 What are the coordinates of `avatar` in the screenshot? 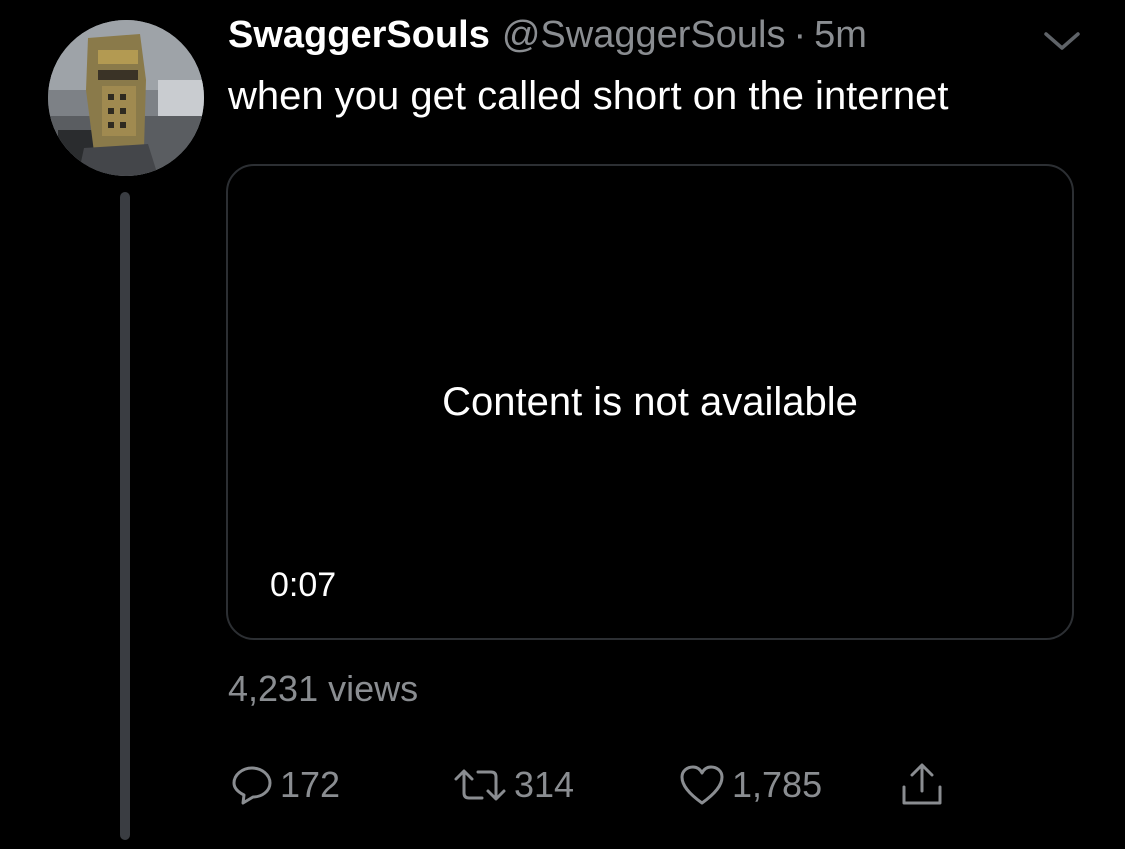 It's located at (126, 98).